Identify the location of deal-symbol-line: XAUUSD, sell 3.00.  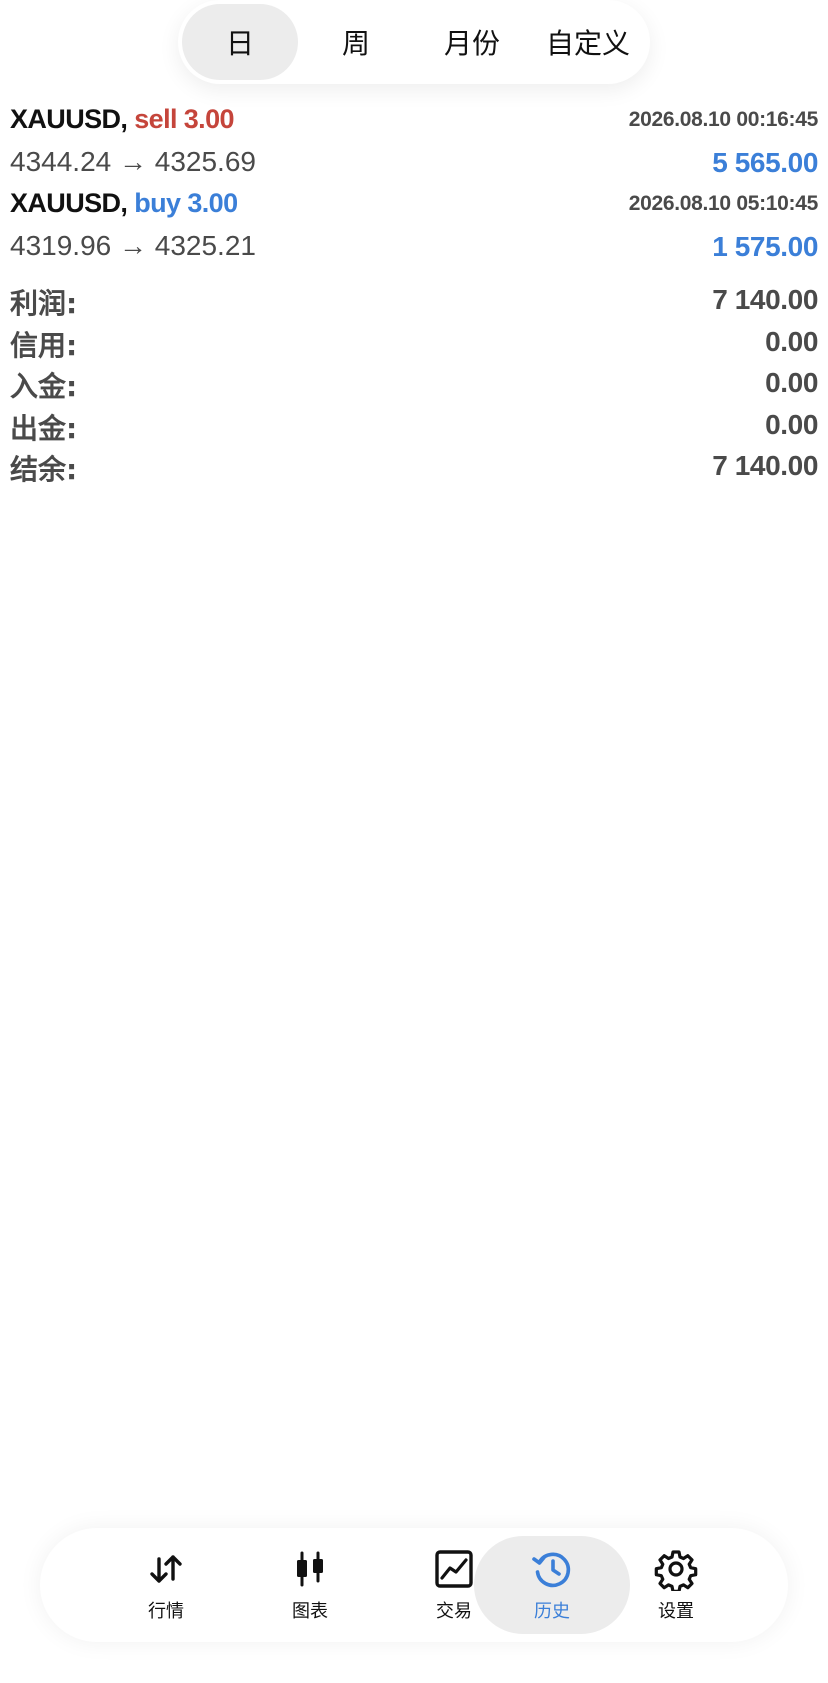
(122, 119).